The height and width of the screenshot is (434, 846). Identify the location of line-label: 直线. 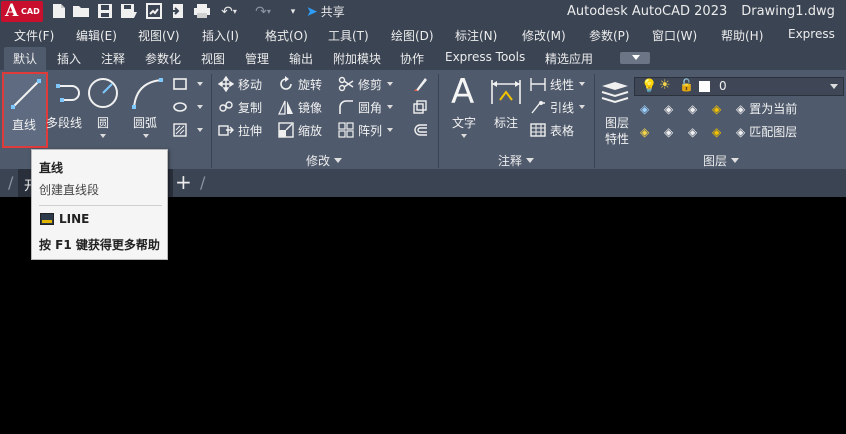
(24, 125).